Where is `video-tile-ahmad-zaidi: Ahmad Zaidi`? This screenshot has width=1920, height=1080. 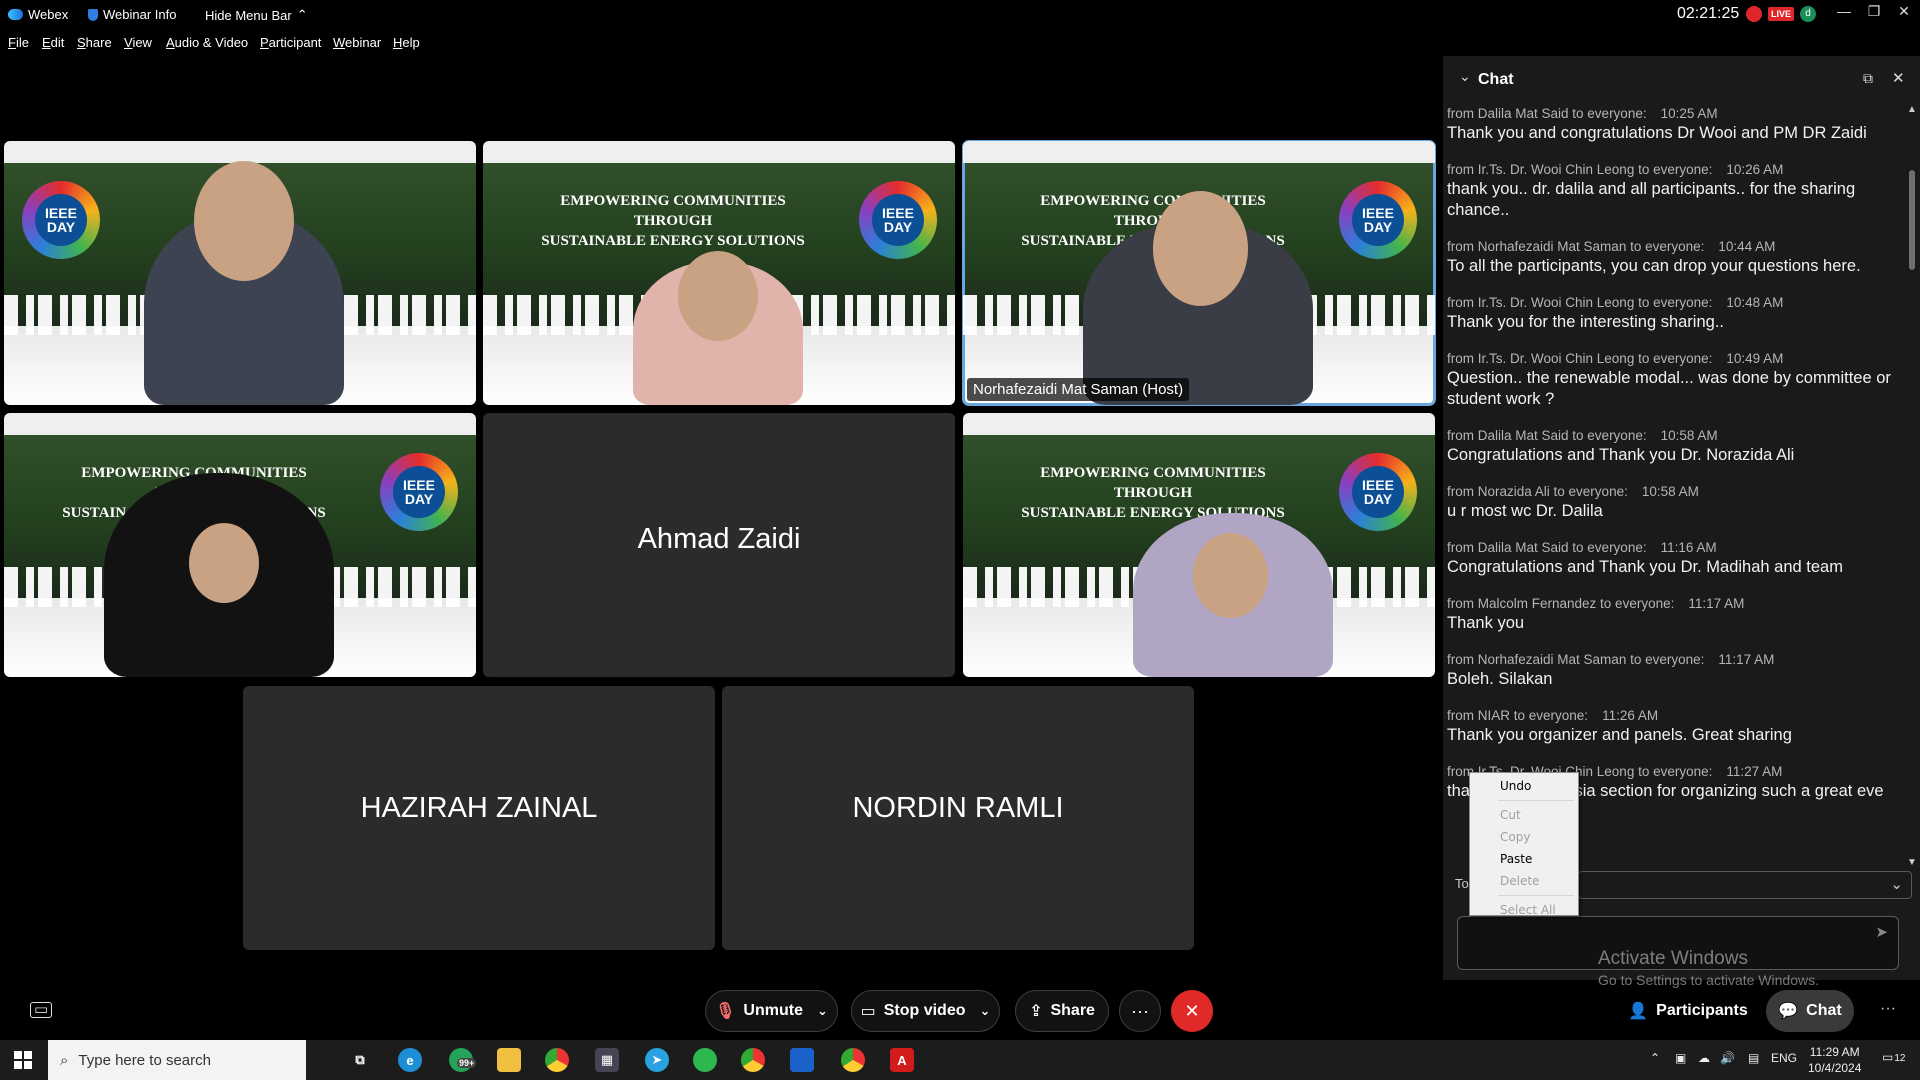
video-tile-ahmad-zaidi: Ahmad Zaidi is located at coordinates (719, 545).